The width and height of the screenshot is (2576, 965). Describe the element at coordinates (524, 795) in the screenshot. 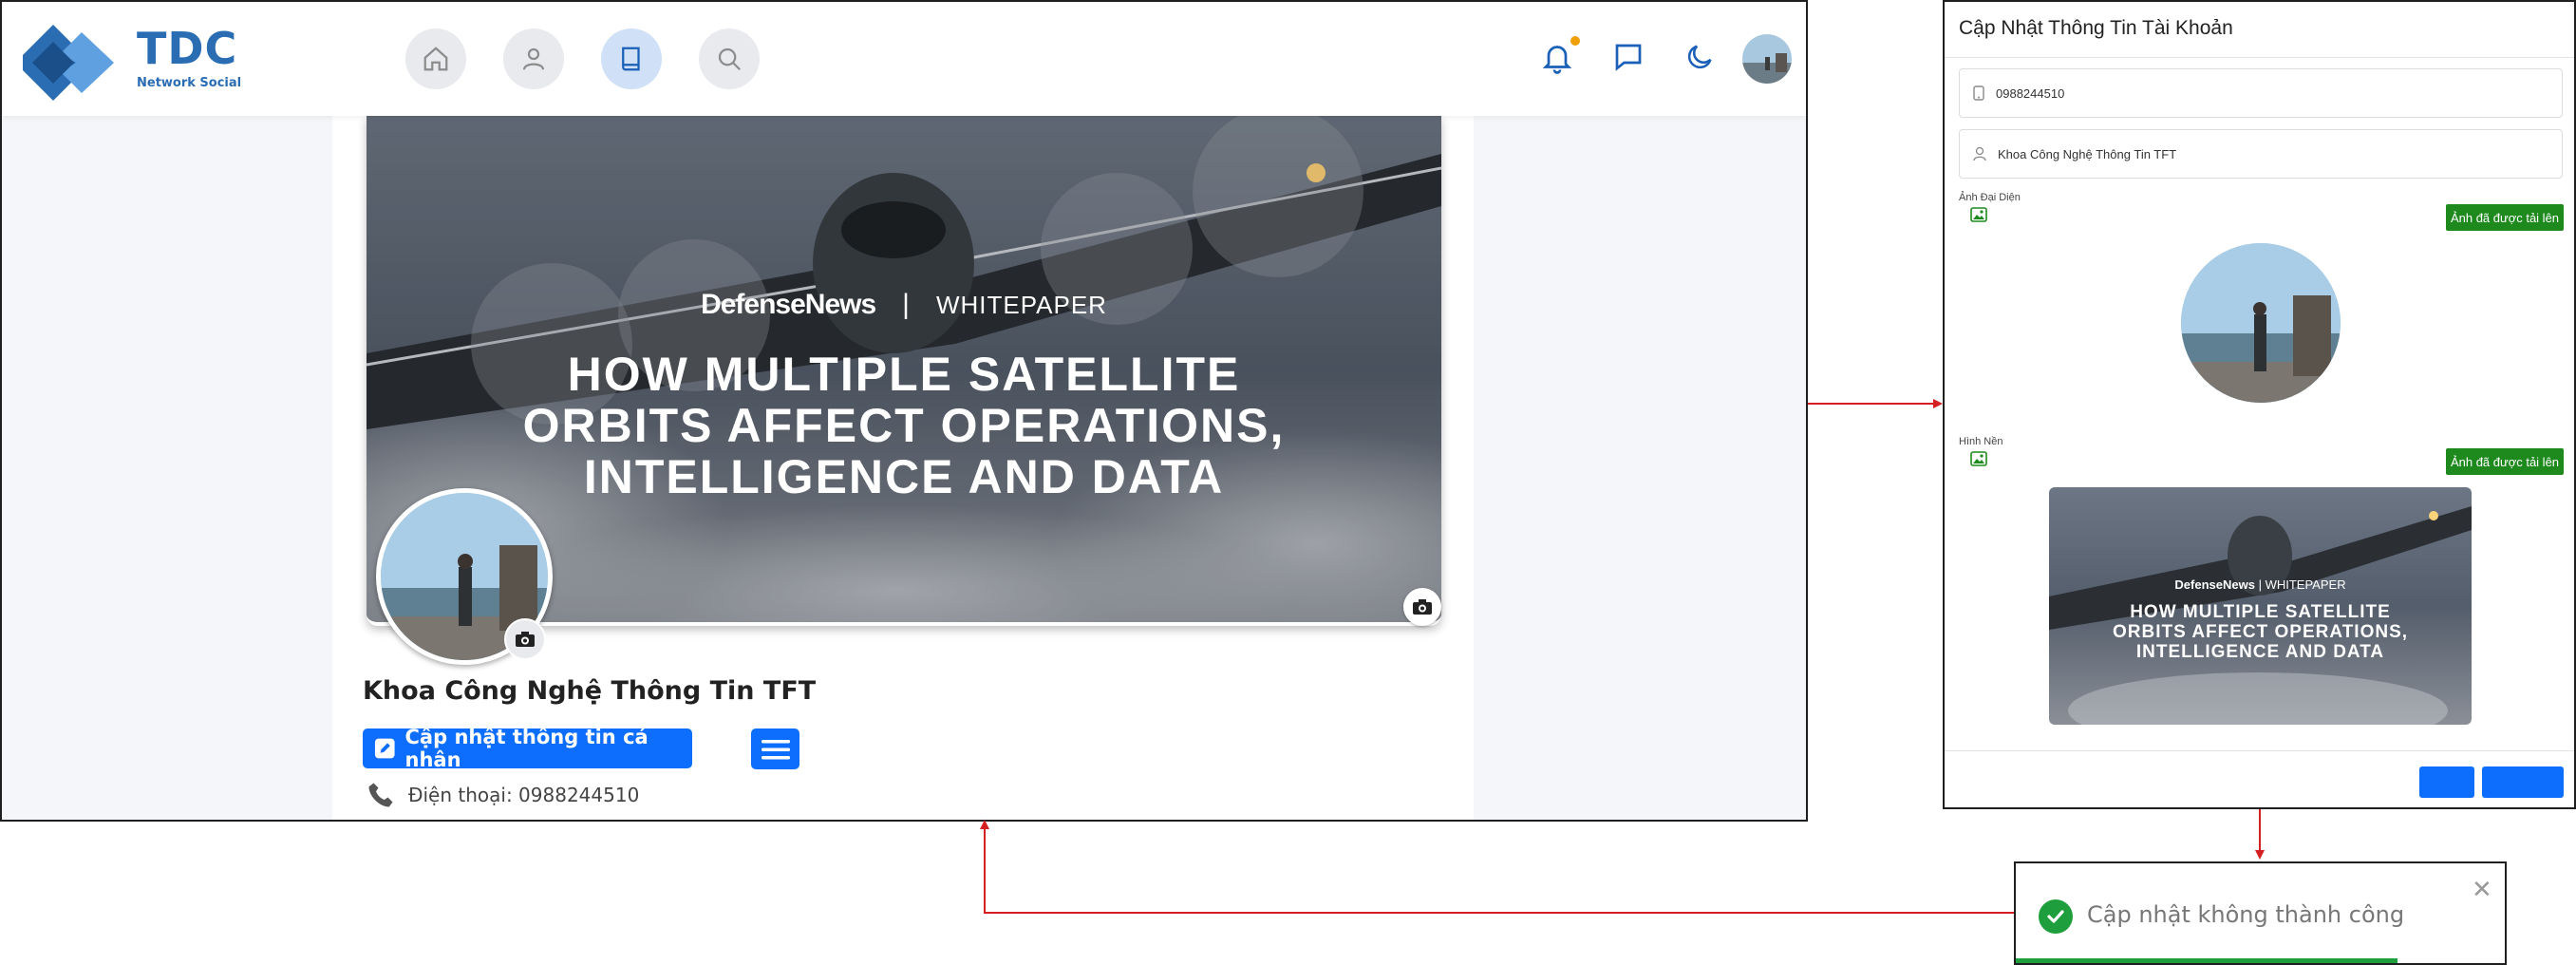

I see `phone-text: Điện thoại: 0988244510` at that location.